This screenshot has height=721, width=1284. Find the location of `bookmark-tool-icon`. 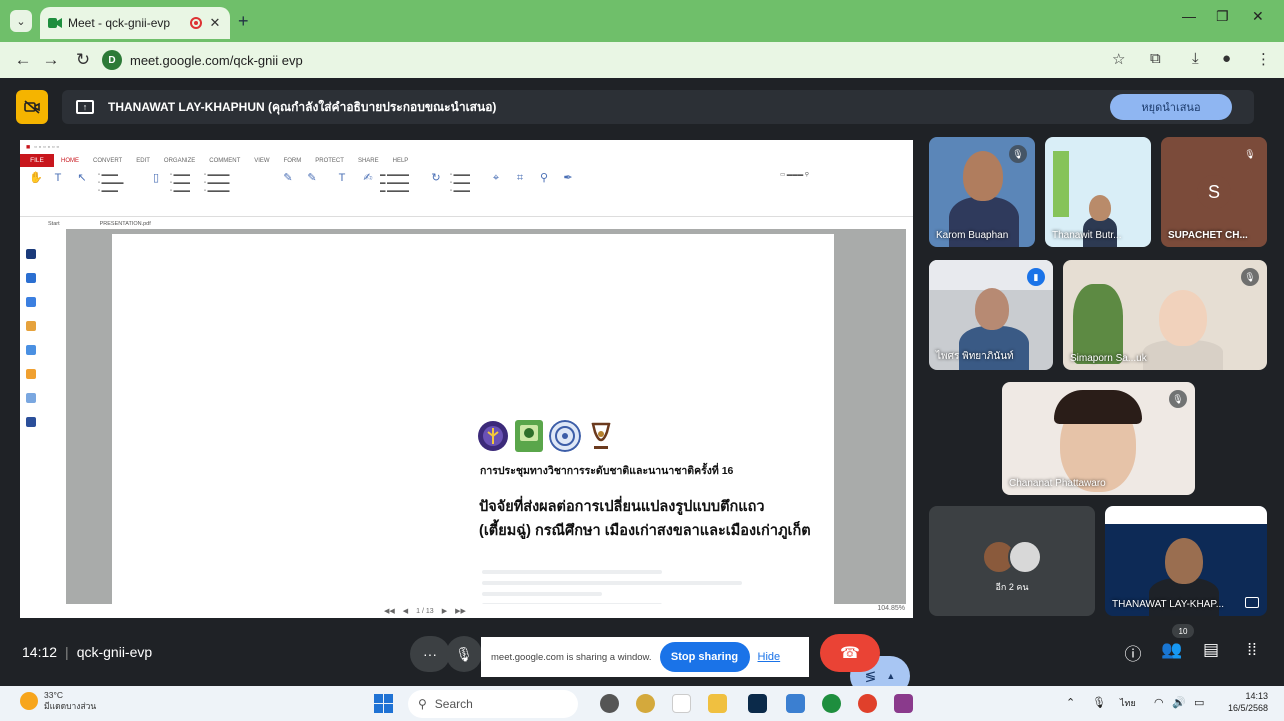

bookmark-tool-icon is located at coordinates (31, 254).